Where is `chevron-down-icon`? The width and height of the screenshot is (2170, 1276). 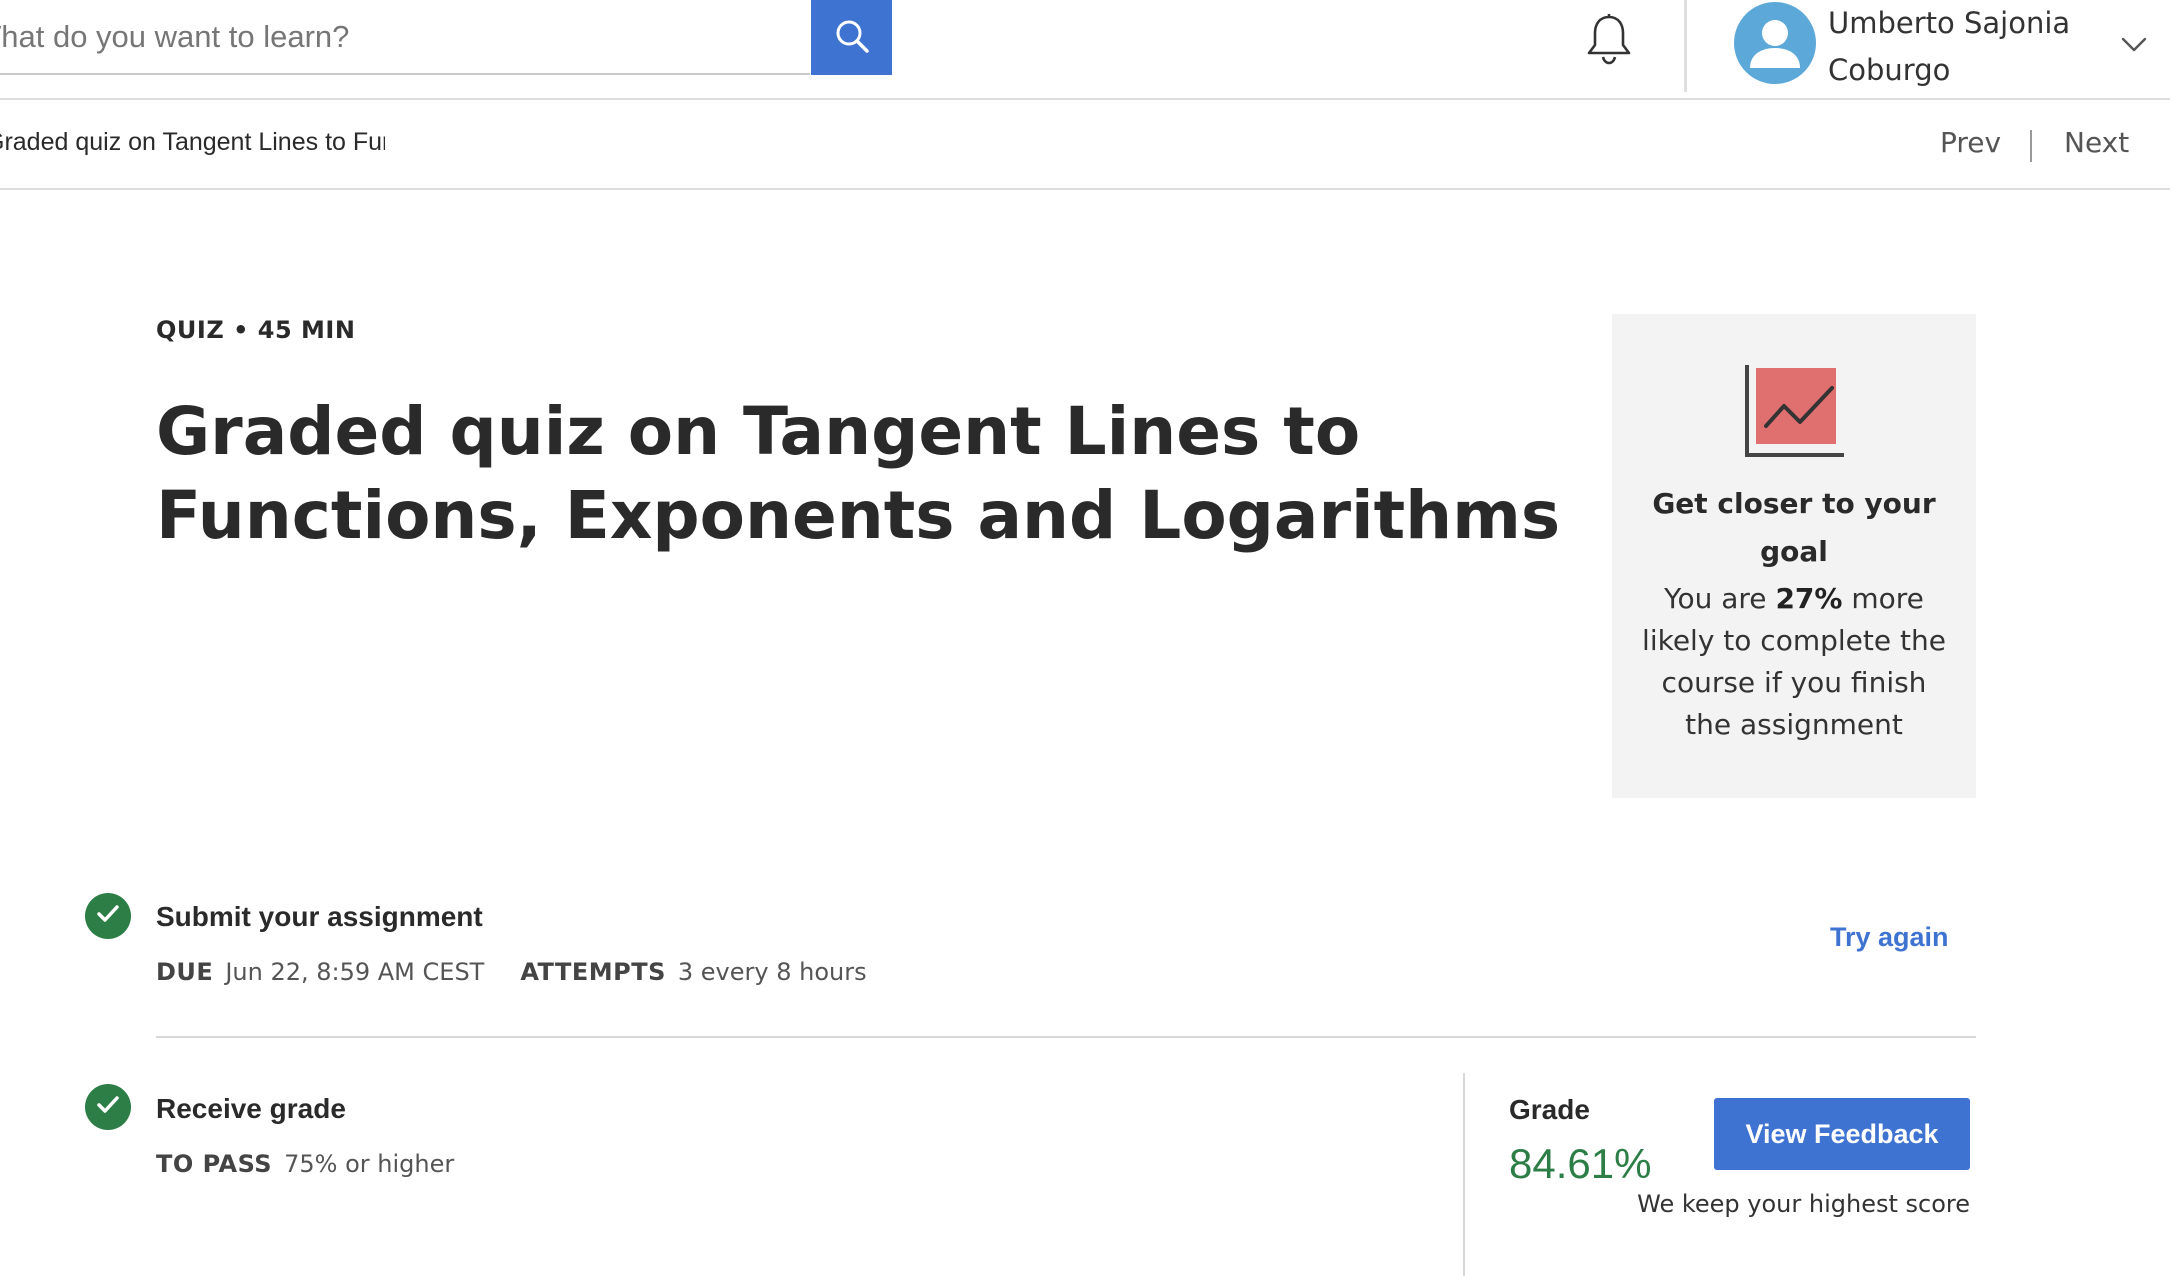 chevron-down-icon is located at coordinates (2134, 44).